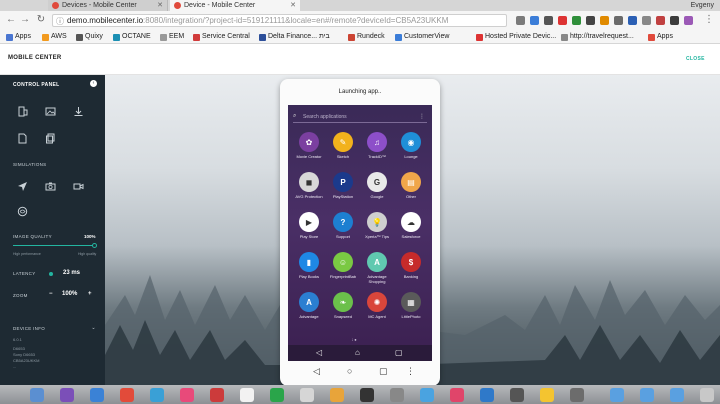 The width and height of the screenshot is (720, 404). What do you see at coordinates (360, 118) in the screenshot?
I see `app-search-bar: ⌕ Search applications ⋮` at bounding box center [360, 118].